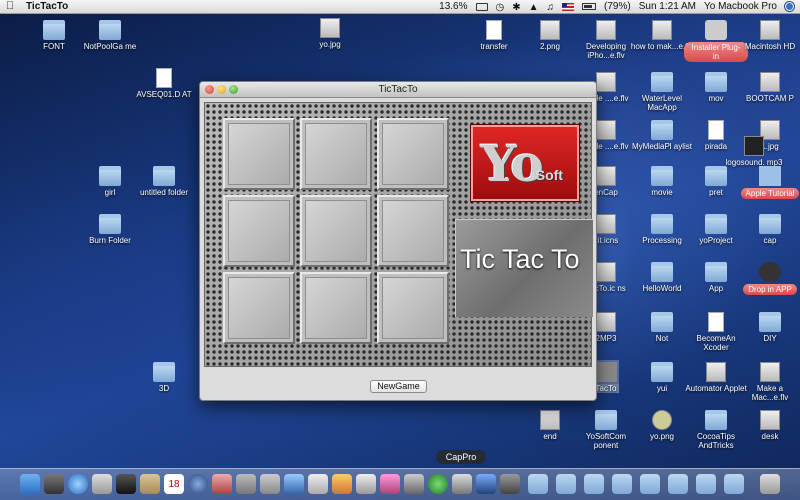 Image resolution: width=800 pixels, height=500 pixels. What do you see at coordinates (222, 484) in the screenshot?
I see `photo-booth-icon` at bounding box center [222, 484].